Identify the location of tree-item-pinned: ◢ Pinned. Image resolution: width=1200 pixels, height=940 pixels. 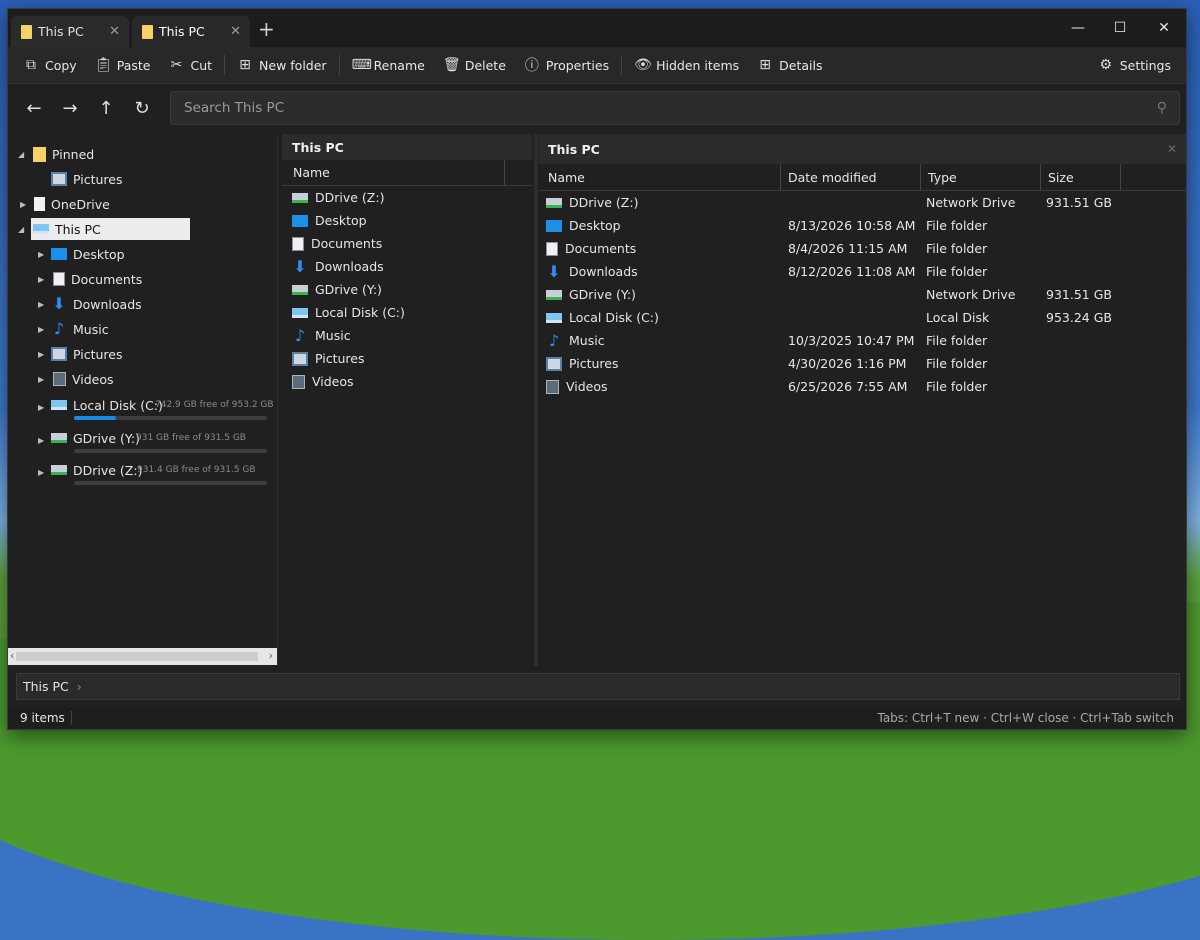
(56, 154).